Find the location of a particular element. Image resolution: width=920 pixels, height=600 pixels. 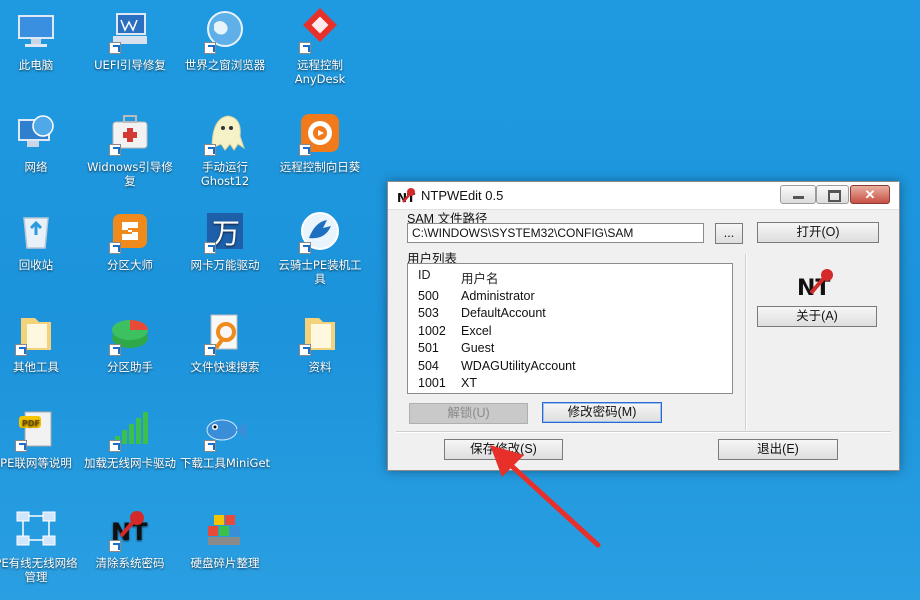

user-id: 504 is located at coordinates (428, 366).